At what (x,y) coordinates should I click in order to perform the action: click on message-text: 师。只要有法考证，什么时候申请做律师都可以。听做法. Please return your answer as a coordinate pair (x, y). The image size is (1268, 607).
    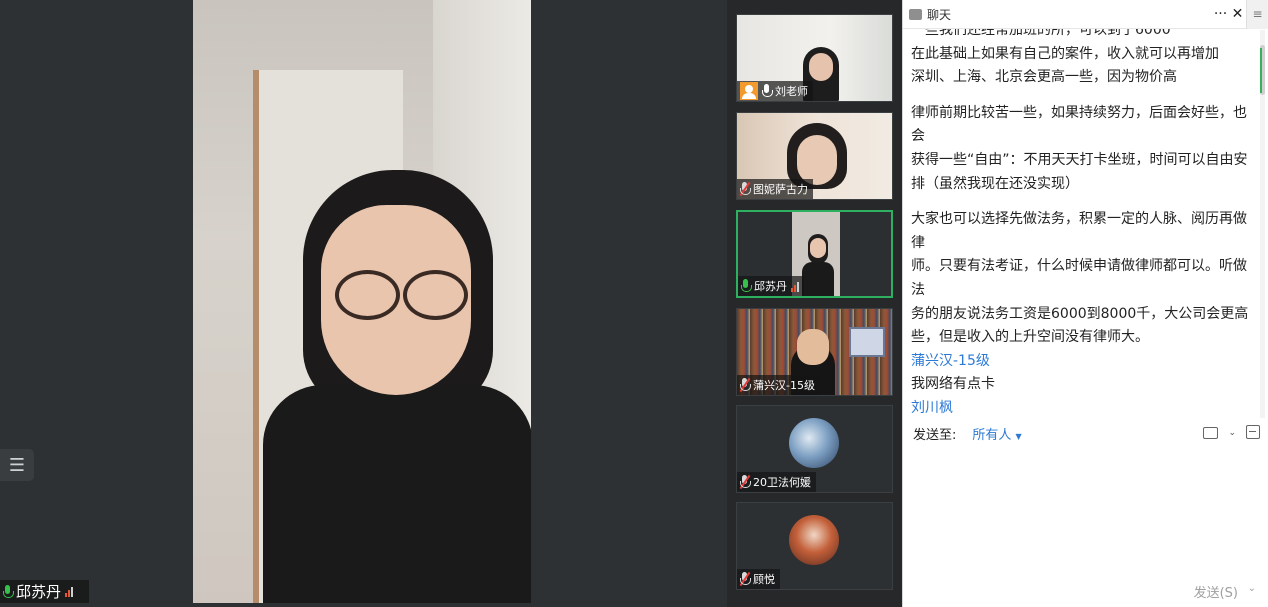
    Looking at the image, I should click on (1079, 278).